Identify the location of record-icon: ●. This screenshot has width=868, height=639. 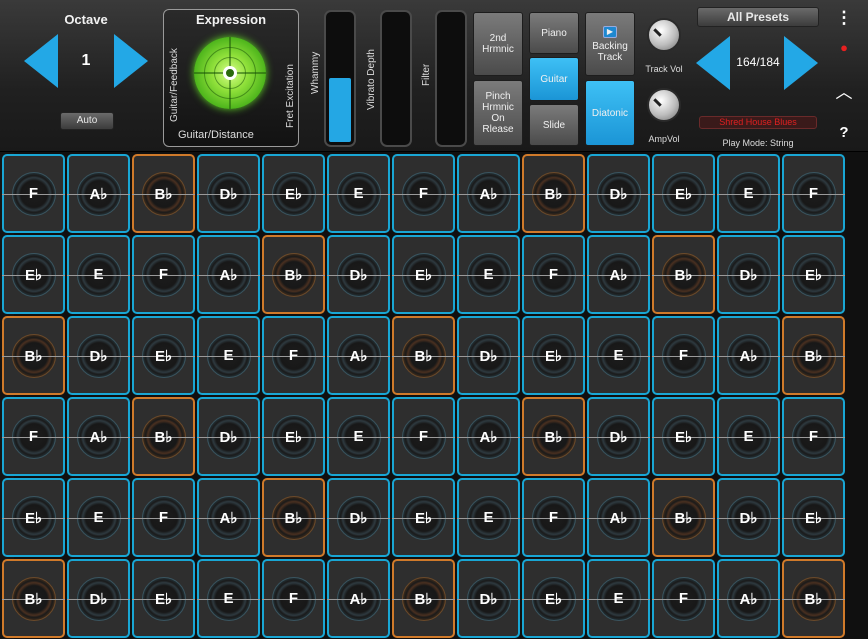
(844, 47).